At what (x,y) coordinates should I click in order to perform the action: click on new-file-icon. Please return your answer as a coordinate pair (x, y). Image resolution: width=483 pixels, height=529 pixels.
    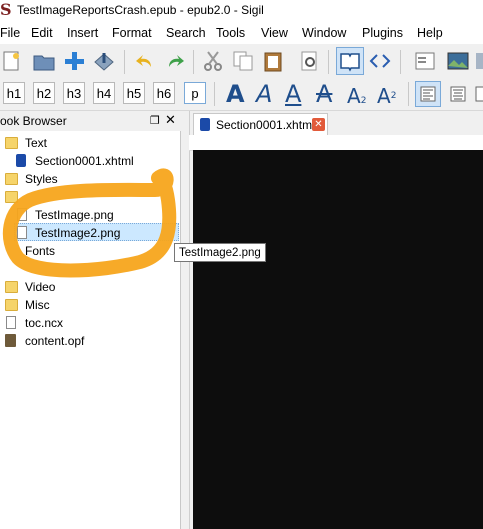
    Looking at the image, I should click on (12, 61).